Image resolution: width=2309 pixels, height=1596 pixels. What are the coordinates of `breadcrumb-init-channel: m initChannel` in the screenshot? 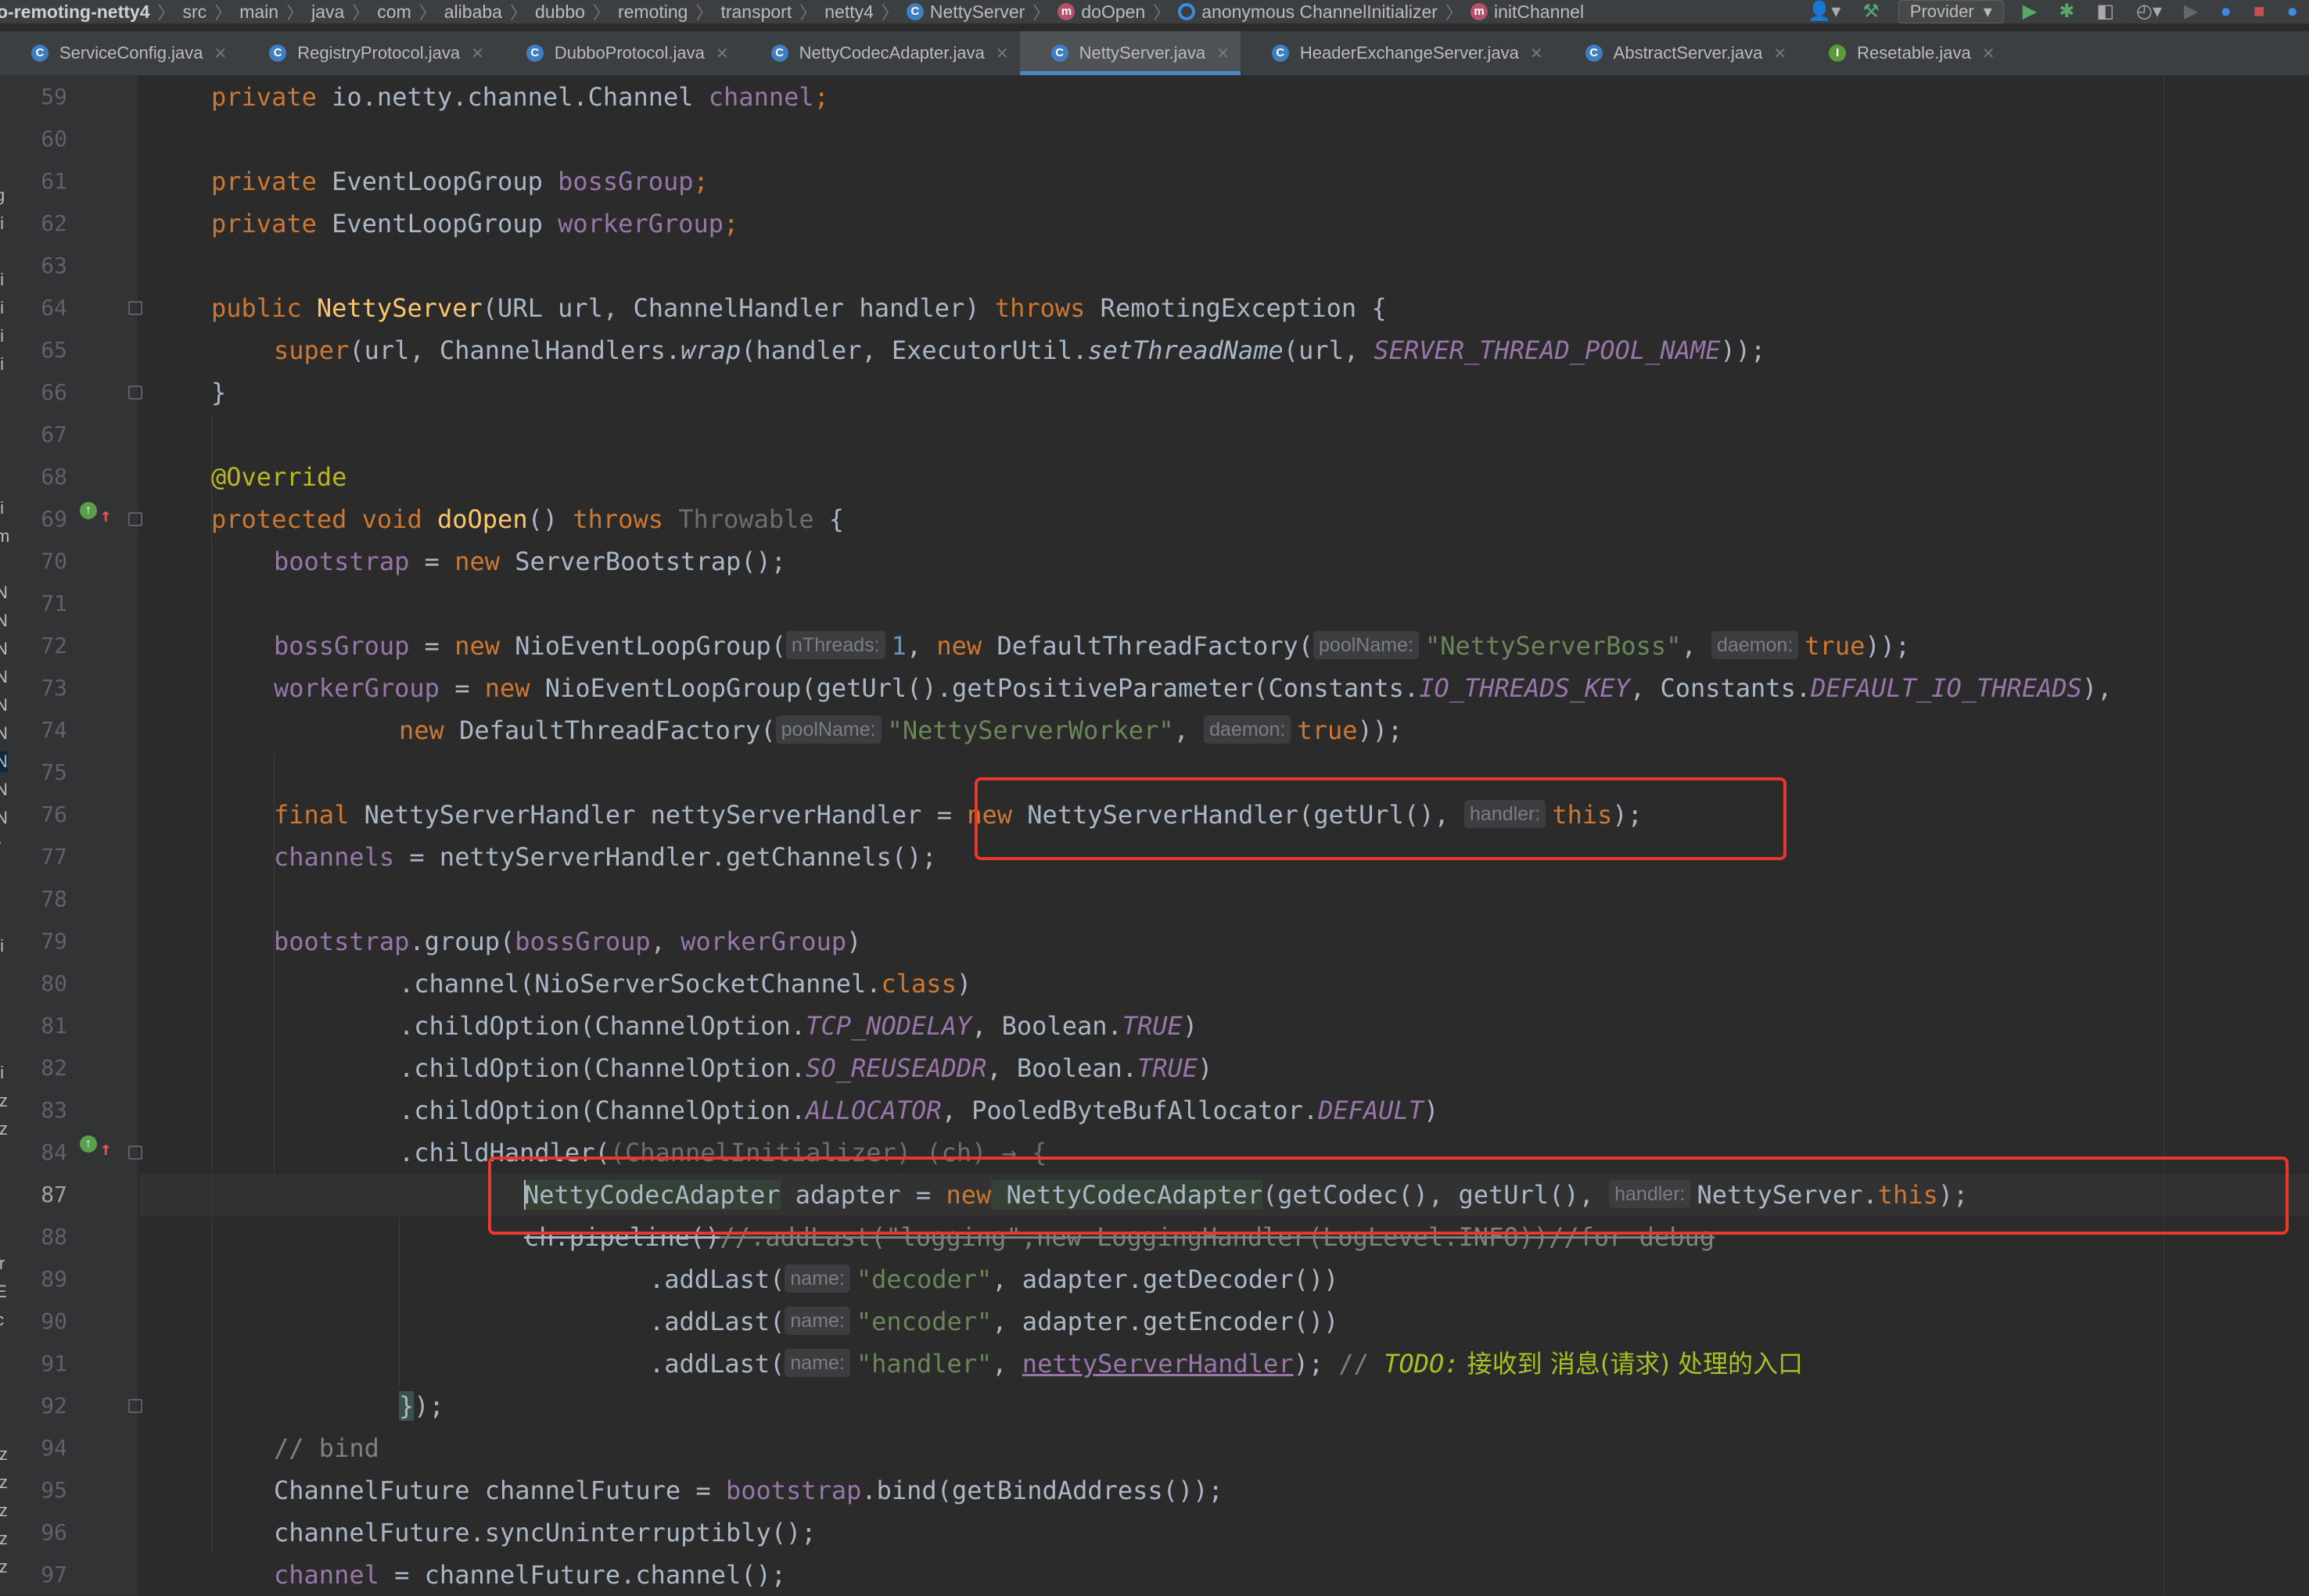 It's located at (1527, 11).